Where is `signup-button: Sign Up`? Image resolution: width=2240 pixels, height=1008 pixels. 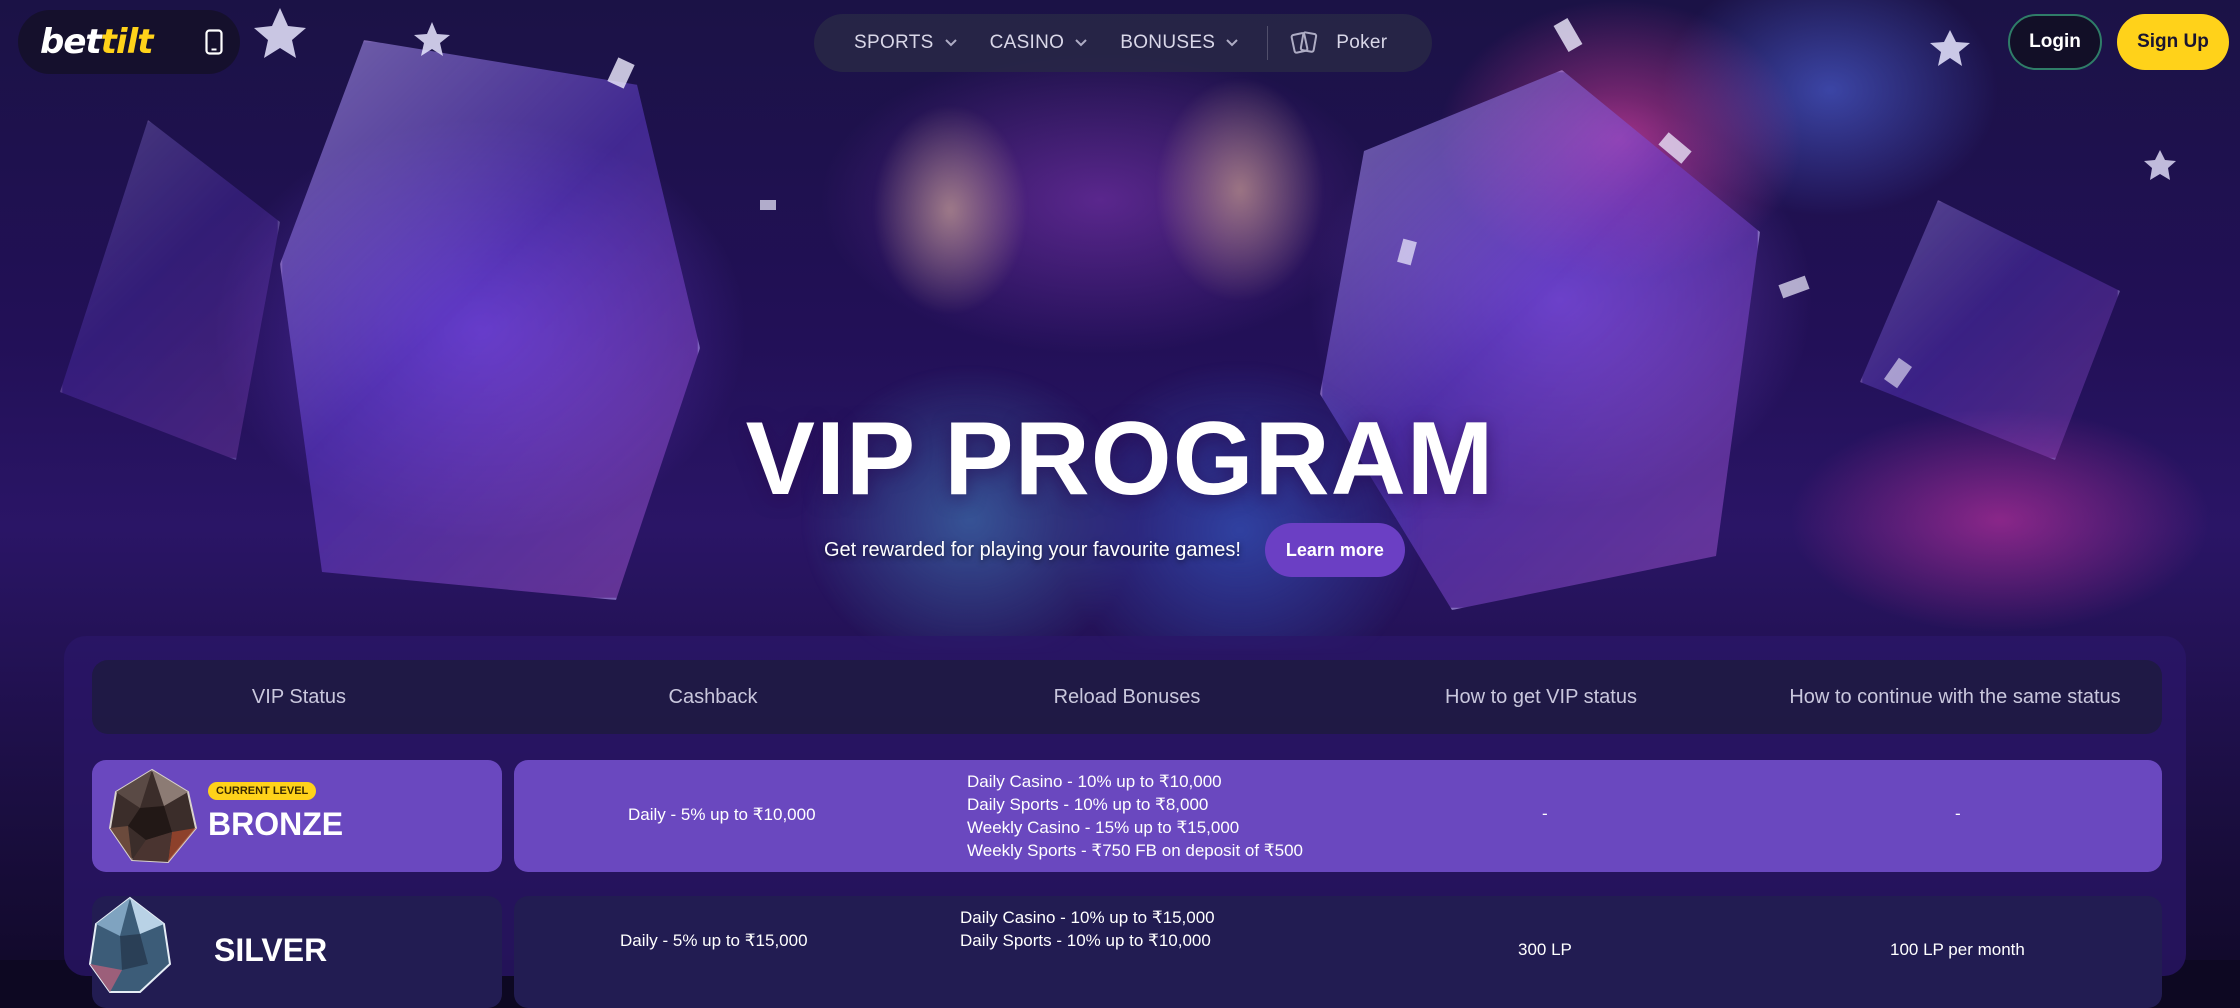 signup-button: Sign Up is located at coordinates (2173, 42).